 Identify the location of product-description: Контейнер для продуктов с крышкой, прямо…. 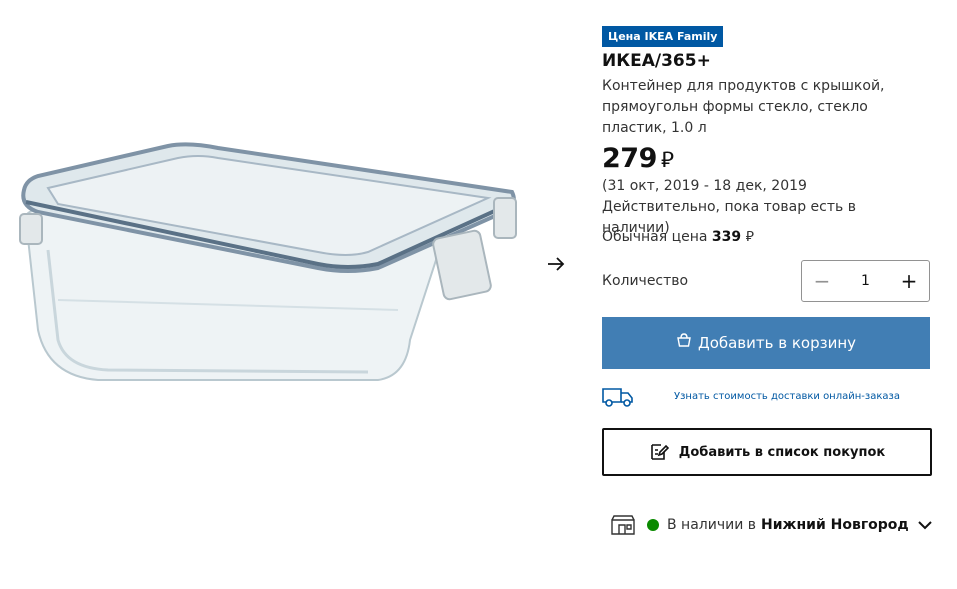
(743, 107).